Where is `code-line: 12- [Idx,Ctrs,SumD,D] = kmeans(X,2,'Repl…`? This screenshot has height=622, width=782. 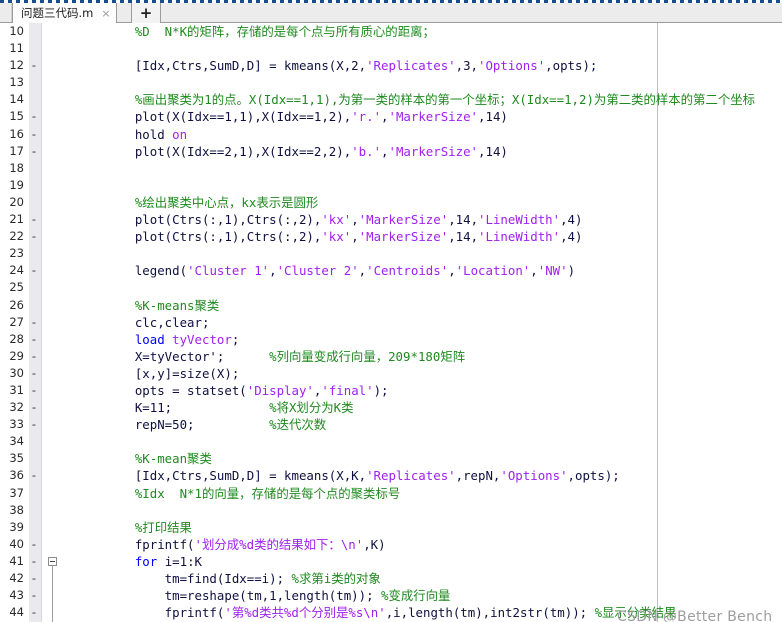
code-line: 12- [Idx,Ctrs,SumD,D] = kmeans(X,2,'Repl… is located at coordinates (391, 65).